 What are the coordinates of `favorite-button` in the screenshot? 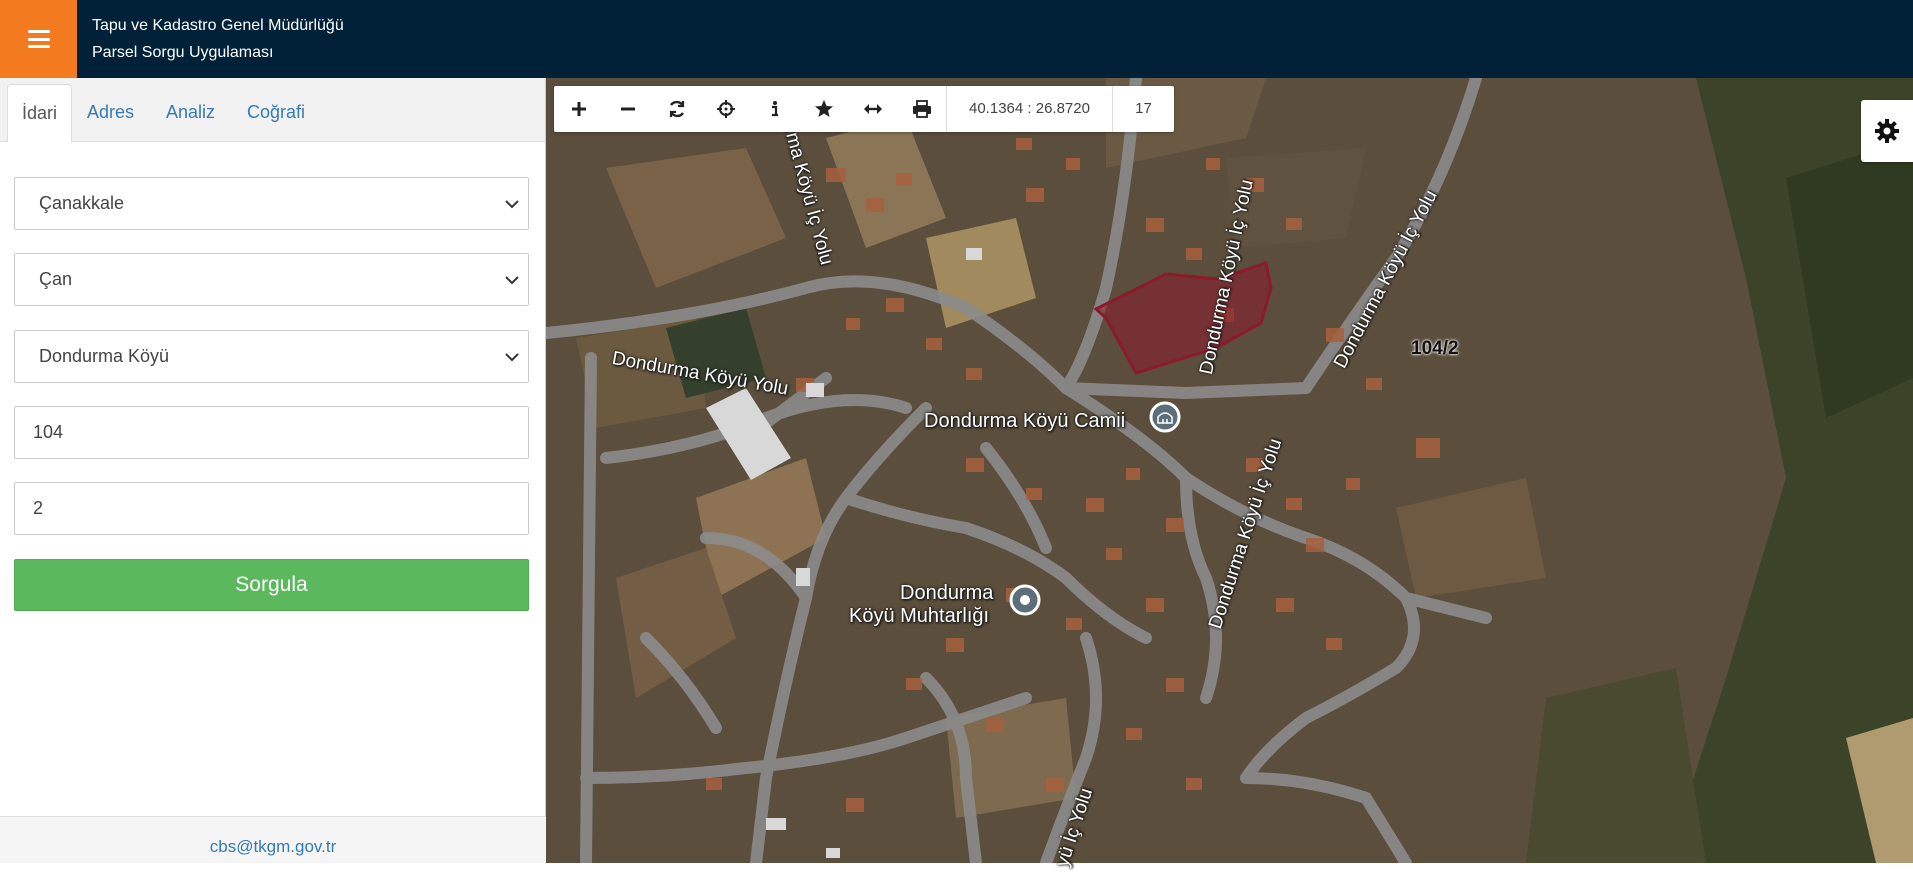 It's located at (823, 109).